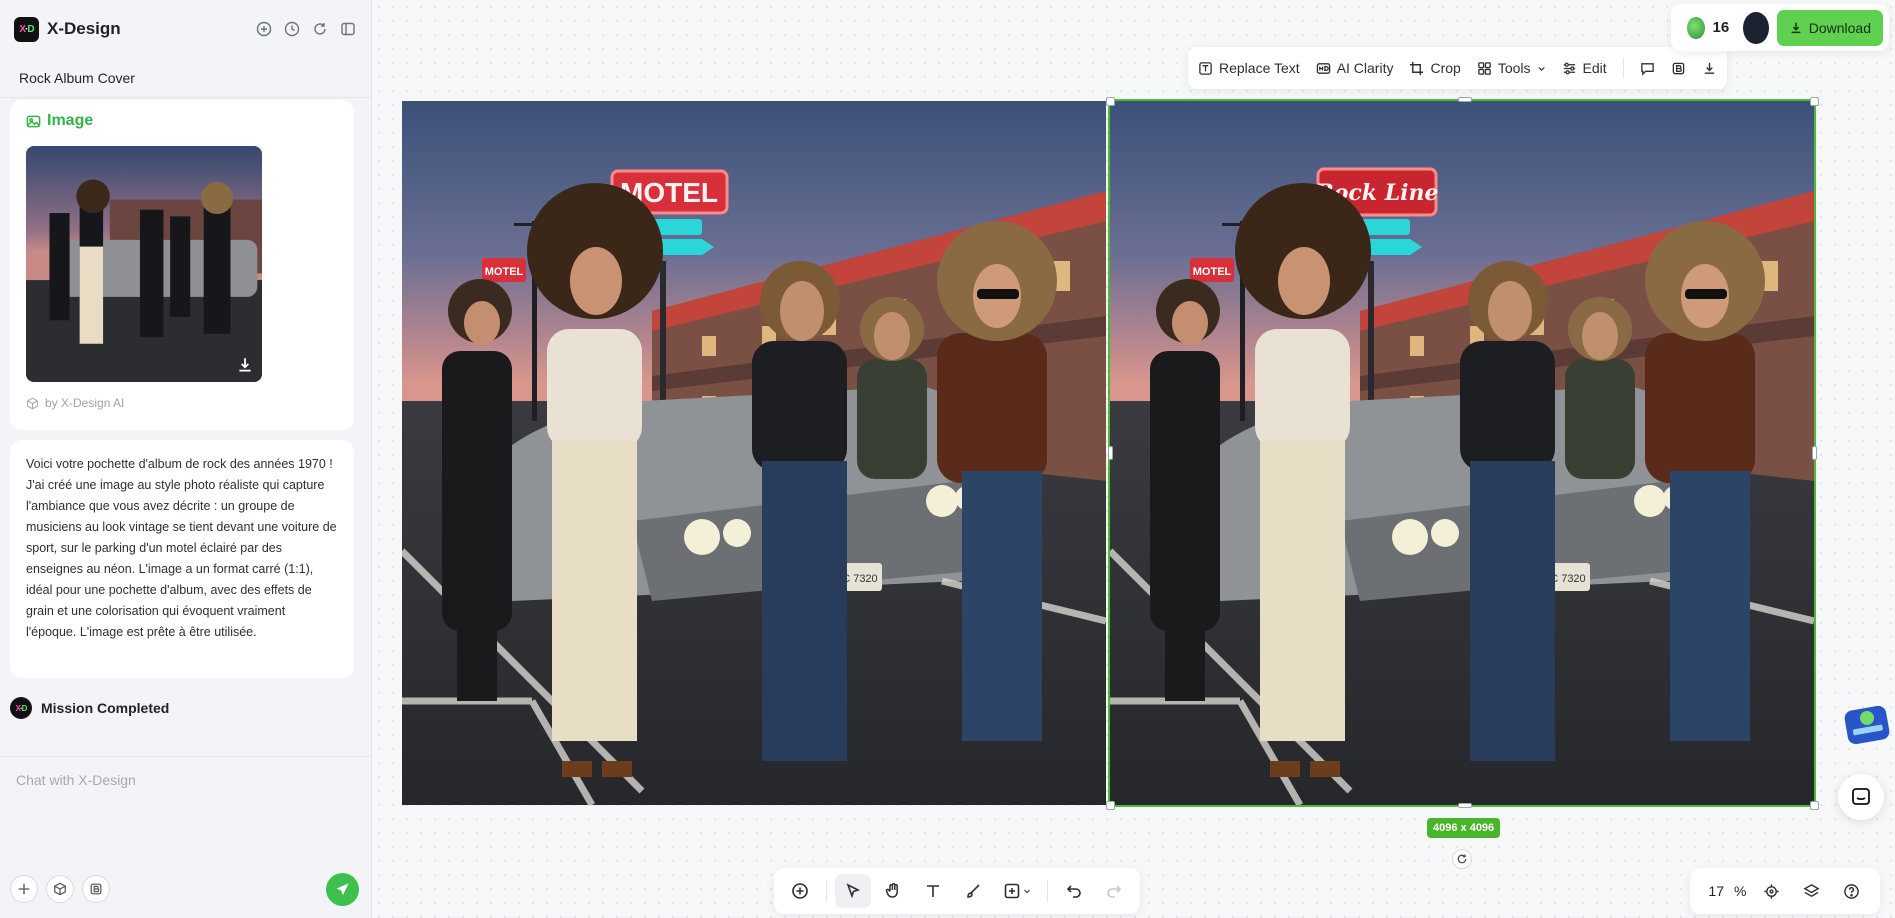 This screenshot has height=918, width=1895. I want to click on credits-count: 16, so click(1721, 27).